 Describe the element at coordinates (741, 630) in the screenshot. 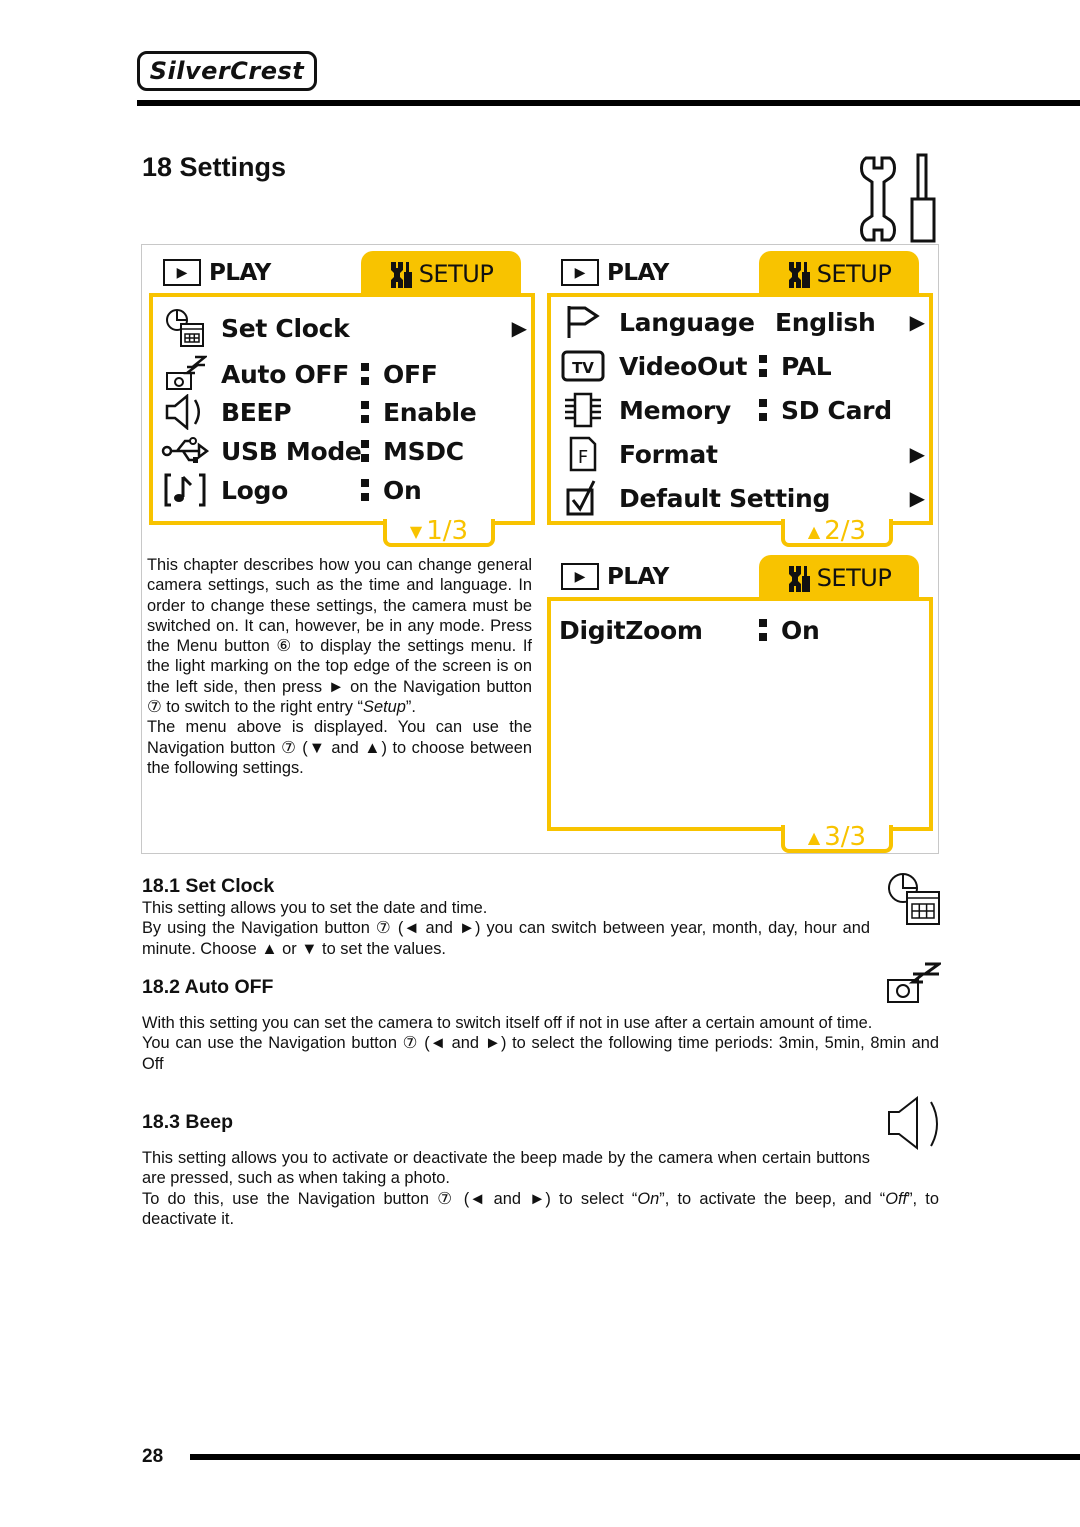

I see `menu-row-digitzoom: DigitZoom On` at that location.